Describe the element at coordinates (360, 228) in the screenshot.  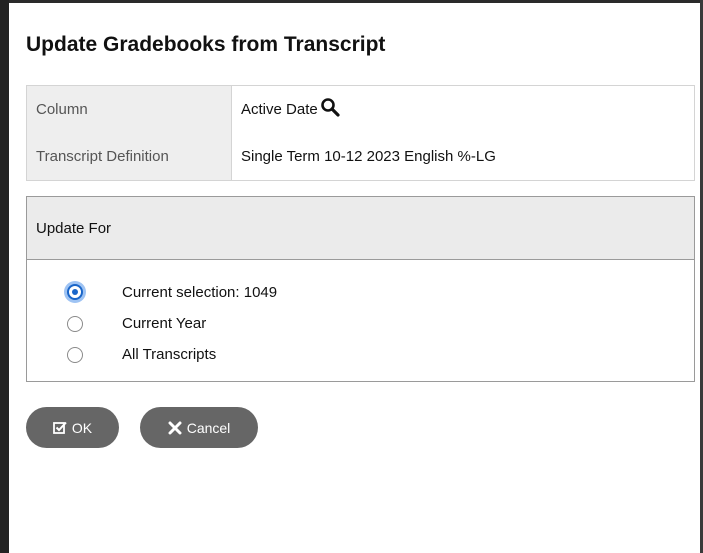
I see `update-for-header: Update For` at that location.